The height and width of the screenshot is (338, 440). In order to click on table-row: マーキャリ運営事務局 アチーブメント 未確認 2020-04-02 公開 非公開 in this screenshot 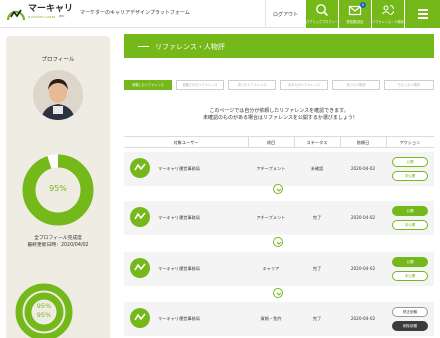, I will do `click(279, 169)`.